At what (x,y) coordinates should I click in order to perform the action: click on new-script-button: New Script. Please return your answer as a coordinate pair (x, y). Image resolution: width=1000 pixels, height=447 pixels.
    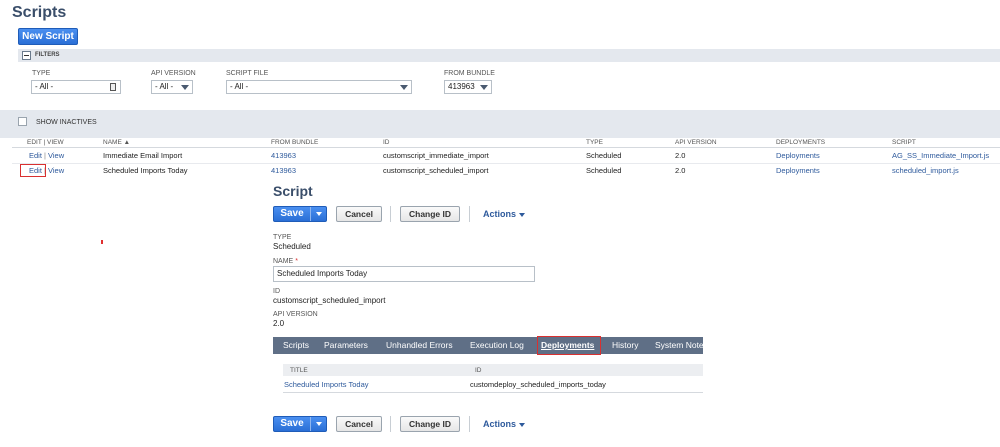
    Looking at the image, I should click on (48, 36).